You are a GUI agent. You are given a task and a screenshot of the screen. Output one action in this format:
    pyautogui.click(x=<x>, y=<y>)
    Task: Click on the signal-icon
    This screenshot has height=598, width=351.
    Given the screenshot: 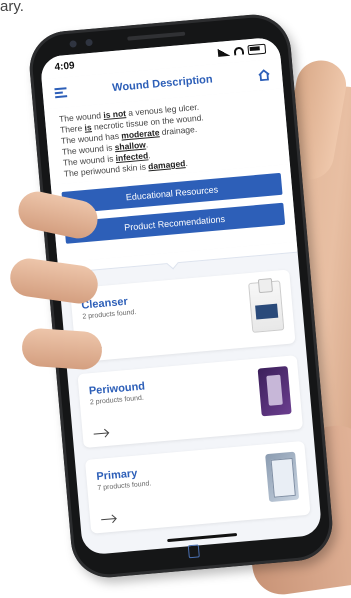 What is the action you would take?
    pyautogui.click(x=224, y=52)
    